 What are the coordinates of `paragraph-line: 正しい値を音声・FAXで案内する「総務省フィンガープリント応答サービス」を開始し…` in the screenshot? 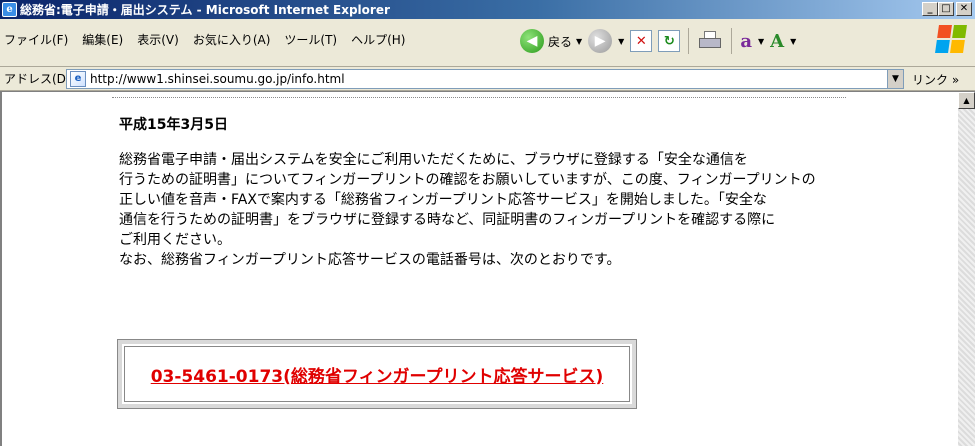 It's located at (443, 200).